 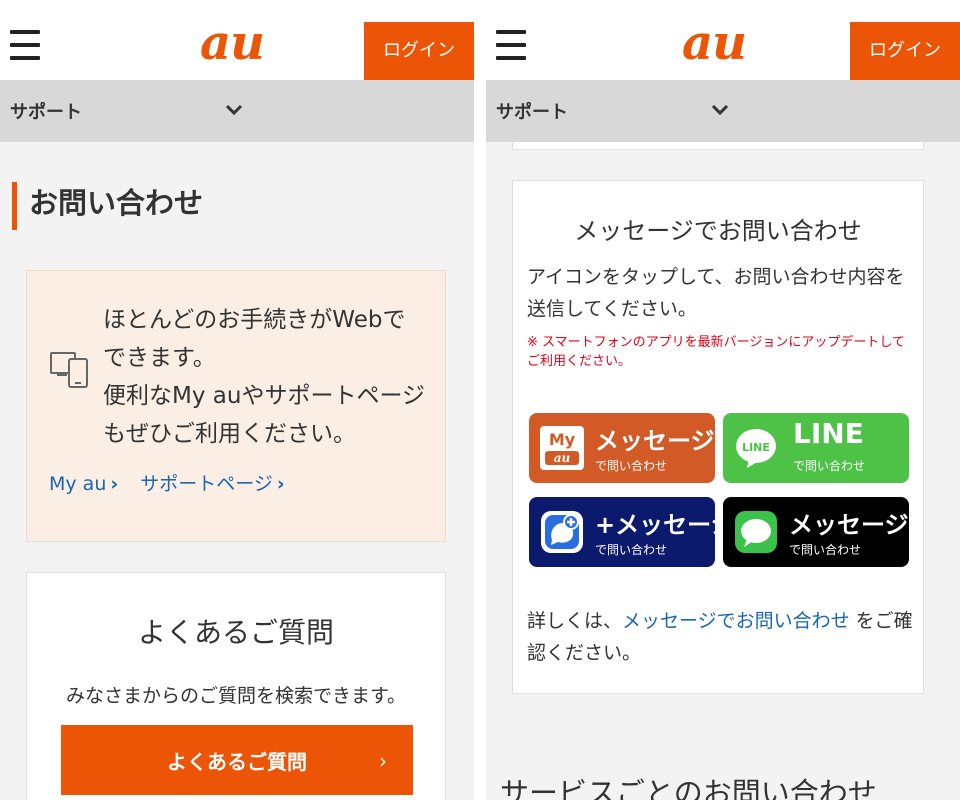 I want to click on previous-card-edge, so click(x=718, y=146).